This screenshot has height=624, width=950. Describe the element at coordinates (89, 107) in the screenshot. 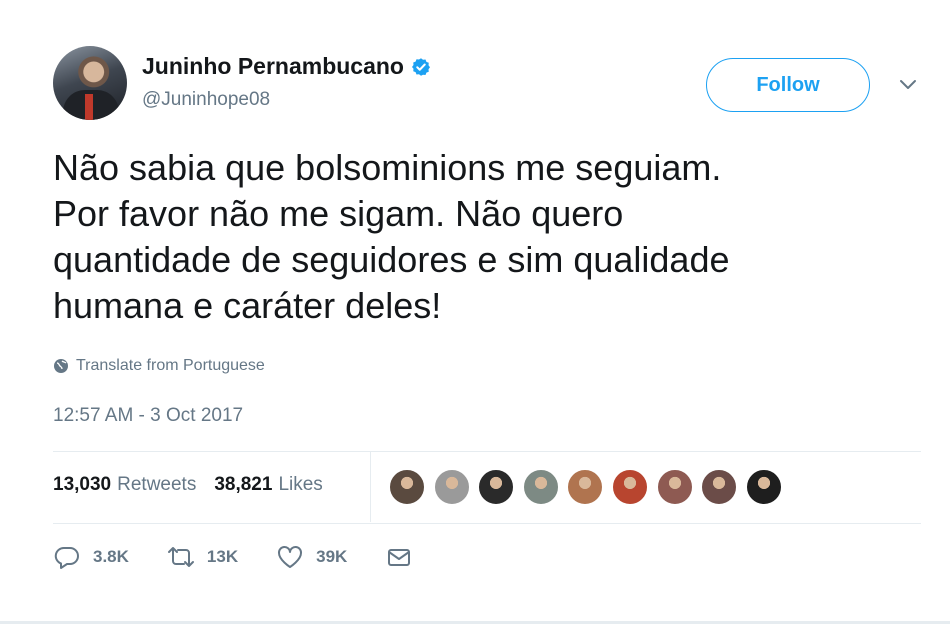

I see `avatar-stripe` at that location.